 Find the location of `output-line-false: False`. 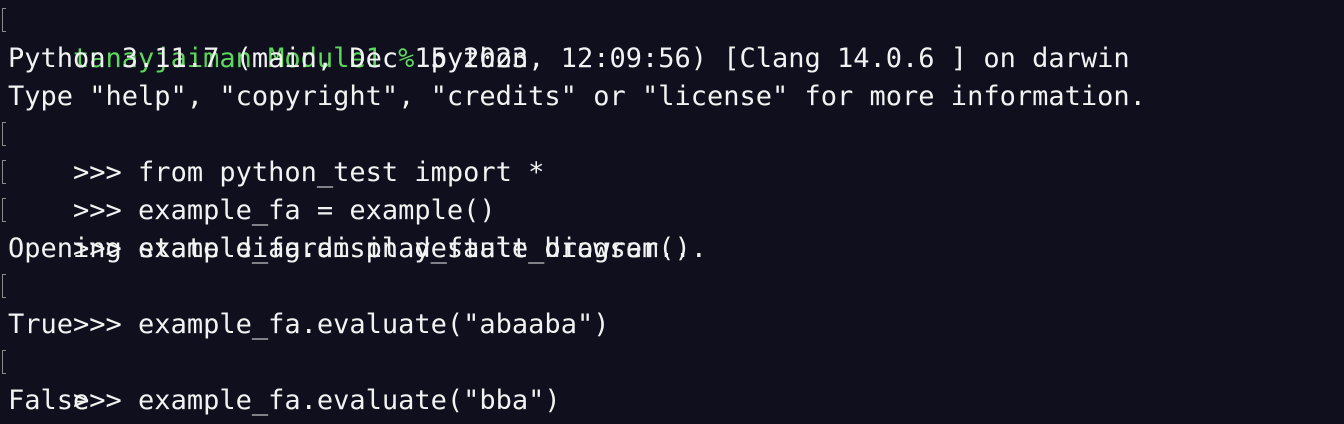

output-line-false: False is located at coordinates (49, 400).